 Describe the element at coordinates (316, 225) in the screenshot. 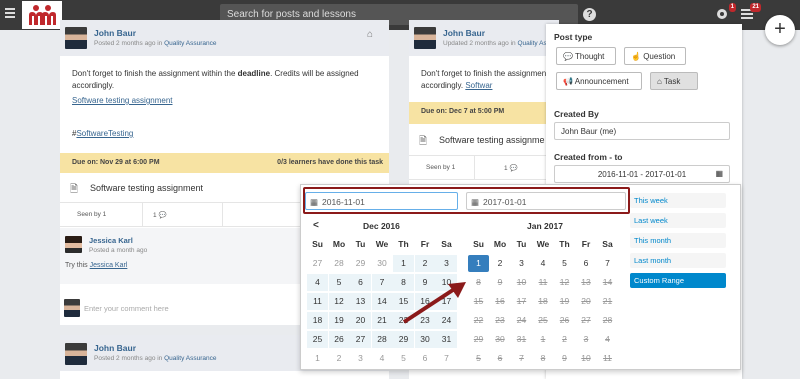

I see `prev-month-icon: <` at that location.